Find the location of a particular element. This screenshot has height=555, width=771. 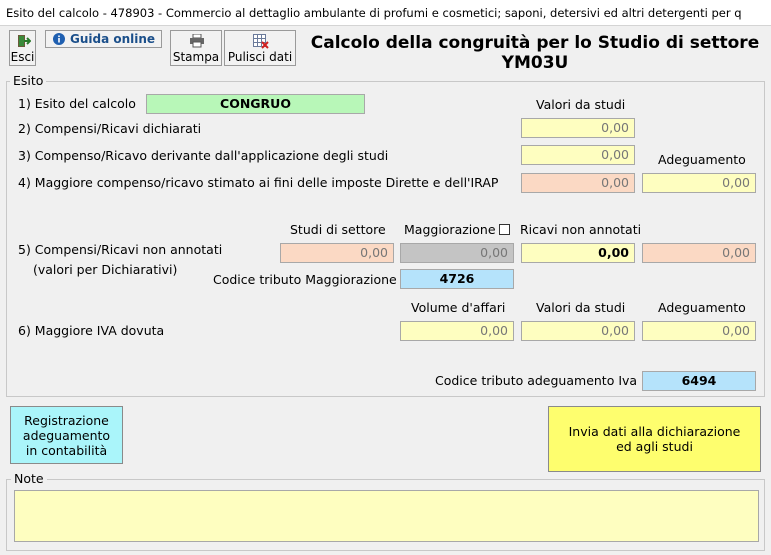

studi-settore-field: 0,00 is located at coordinates (337, 253).